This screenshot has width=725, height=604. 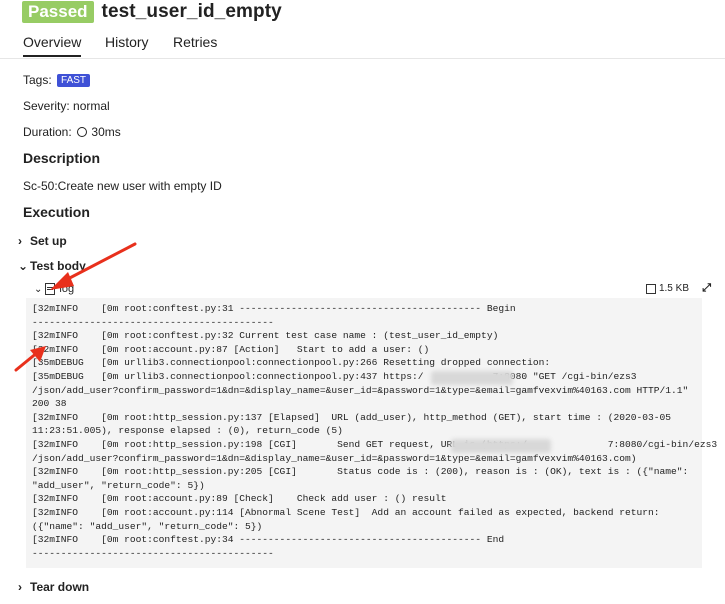 I want to click on step-test-body: ⌄ Test body, so click(x=52, y=266).